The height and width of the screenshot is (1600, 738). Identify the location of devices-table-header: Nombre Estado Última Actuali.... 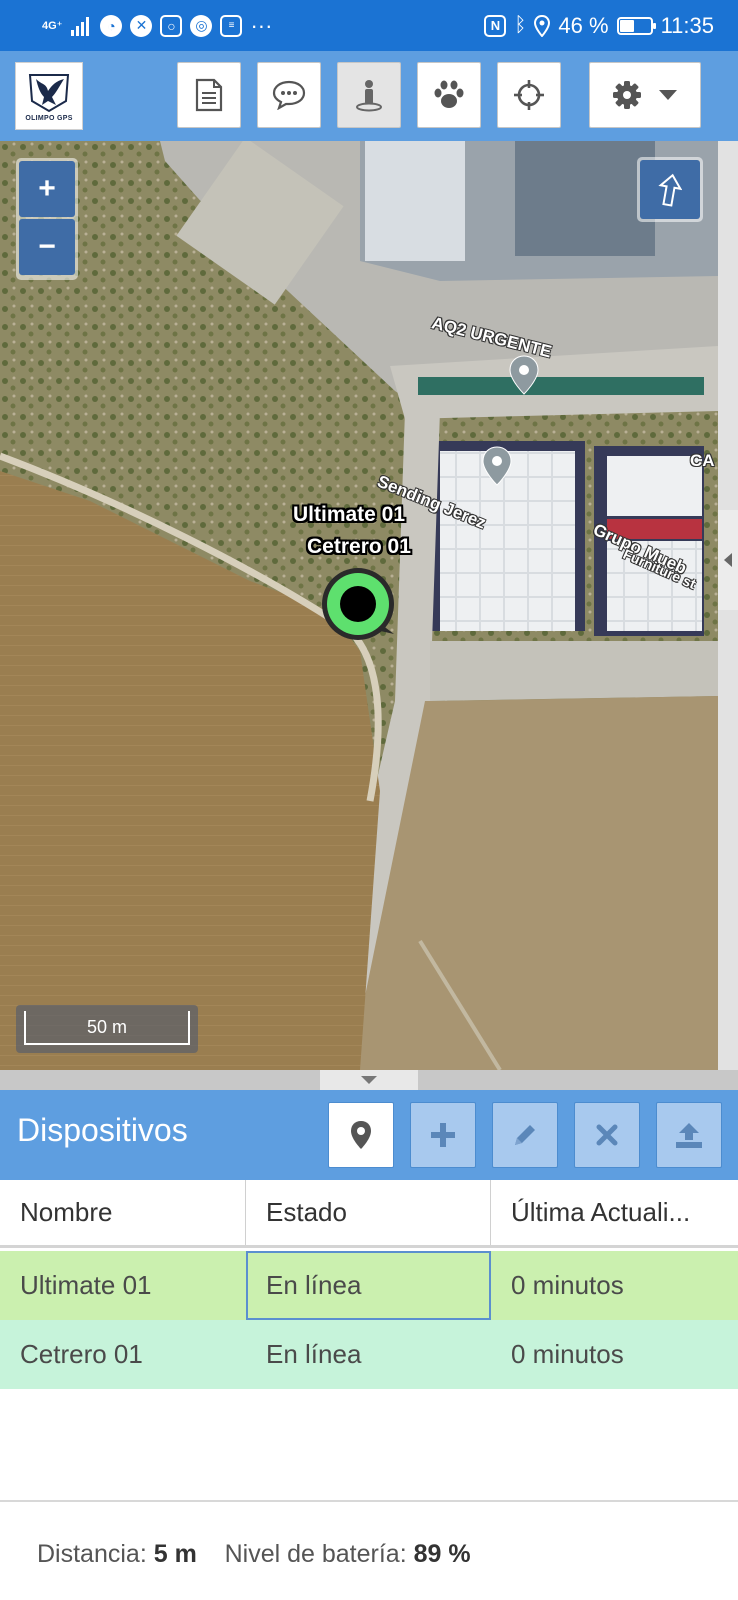
(369, 1214).